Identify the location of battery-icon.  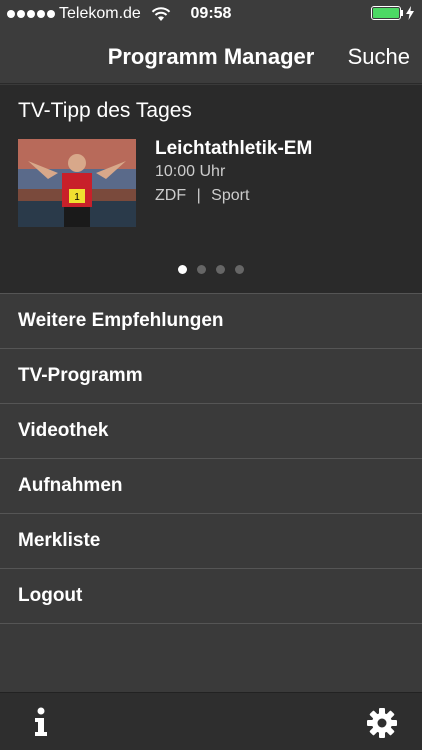
(392, 13).